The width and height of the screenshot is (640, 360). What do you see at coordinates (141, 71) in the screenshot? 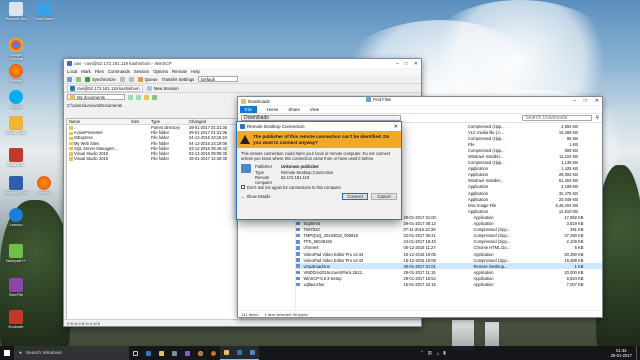
I see `menu-session: Session` at bounding box center [141, 71].